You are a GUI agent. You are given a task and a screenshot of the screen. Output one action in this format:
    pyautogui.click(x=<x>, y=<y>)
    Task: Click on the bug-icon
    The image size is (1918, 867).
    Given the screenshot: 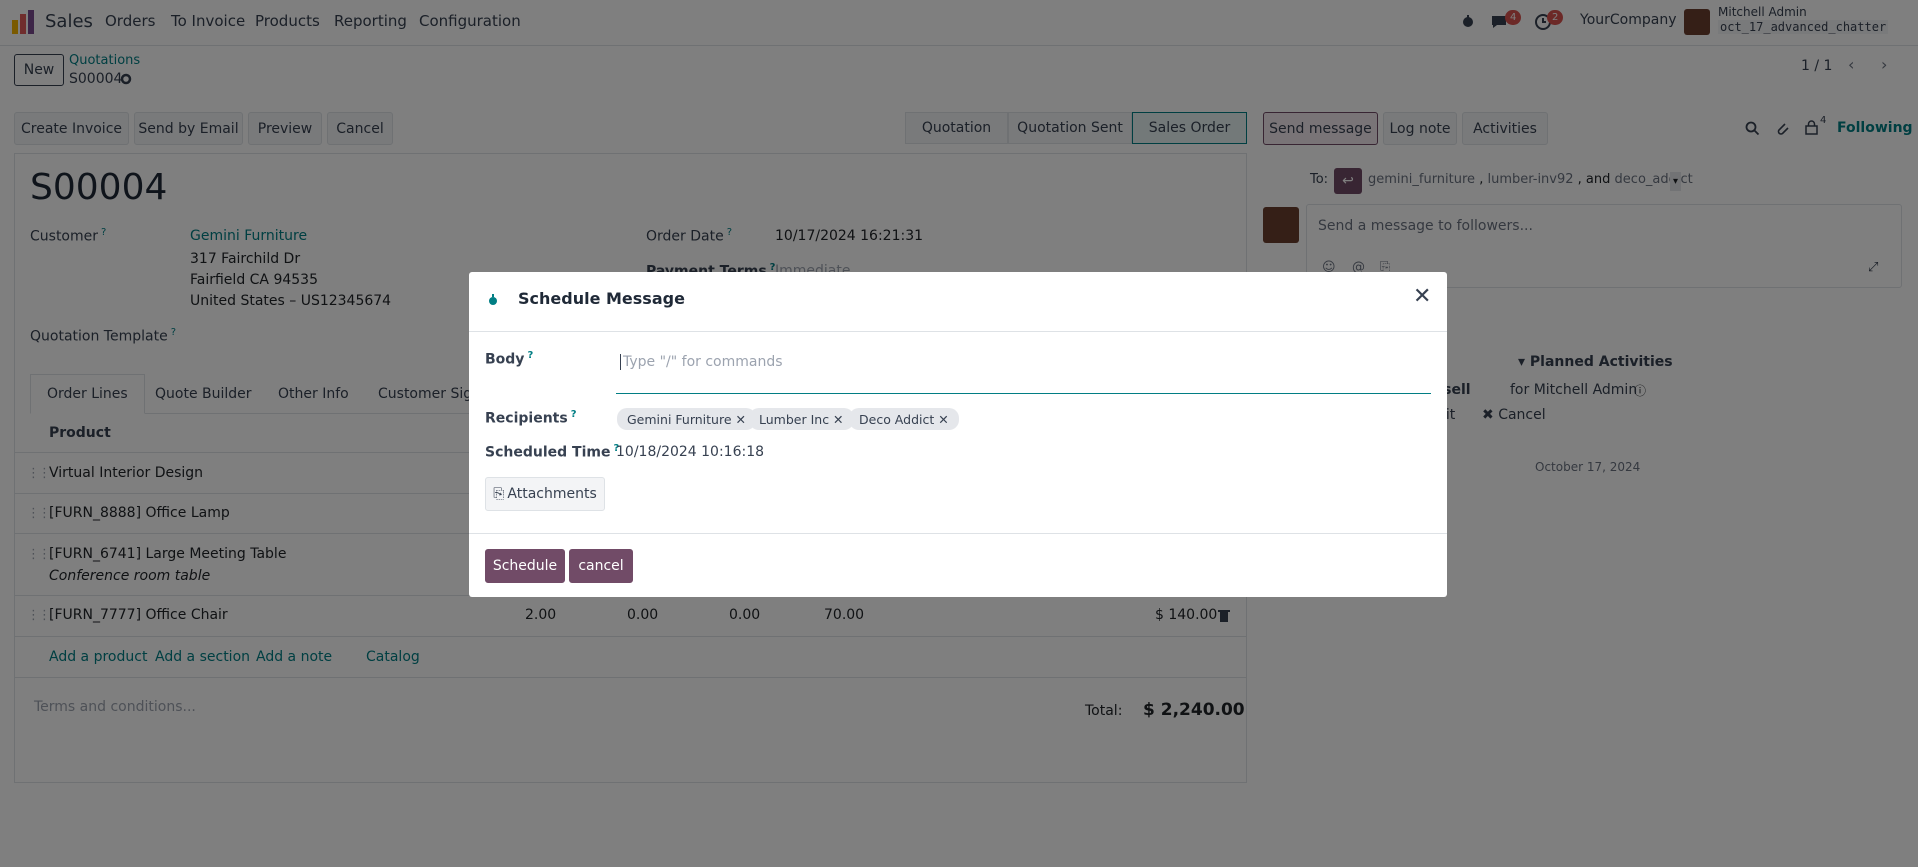 What is the action you would take?
    pyautogui.click(x=493, y=299)
    